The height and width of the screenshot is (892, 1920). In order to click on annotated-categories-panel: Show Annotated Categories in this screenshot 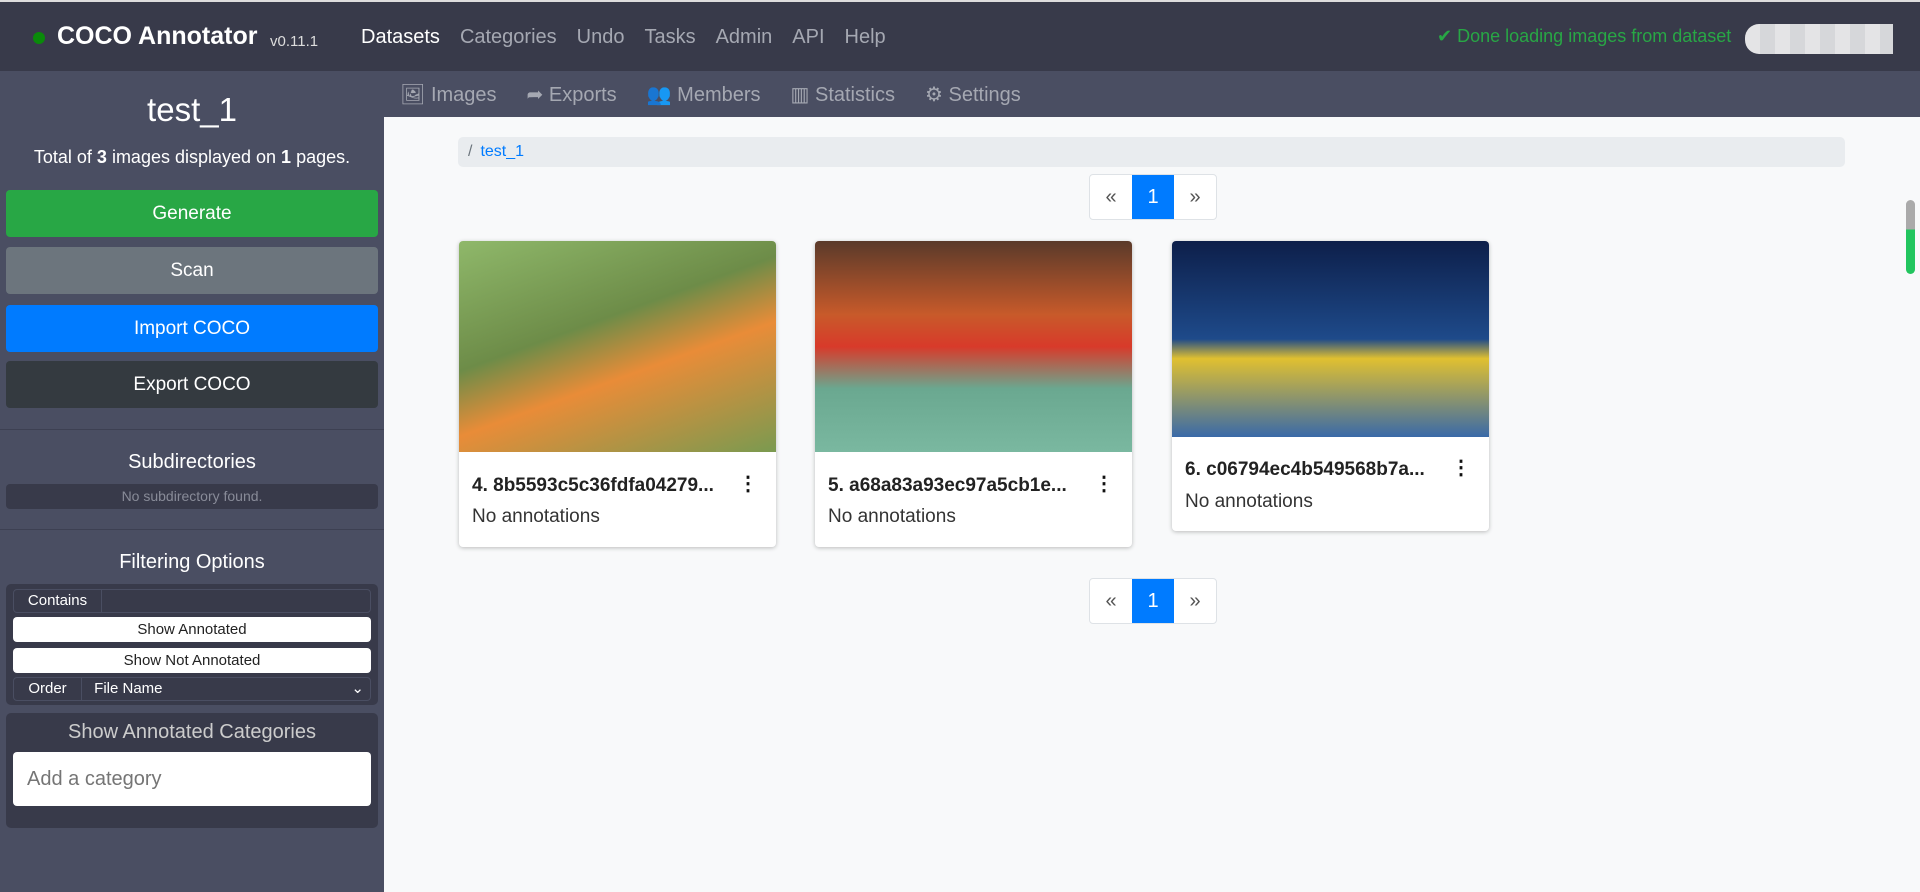, I will do `click(192, 770)`.